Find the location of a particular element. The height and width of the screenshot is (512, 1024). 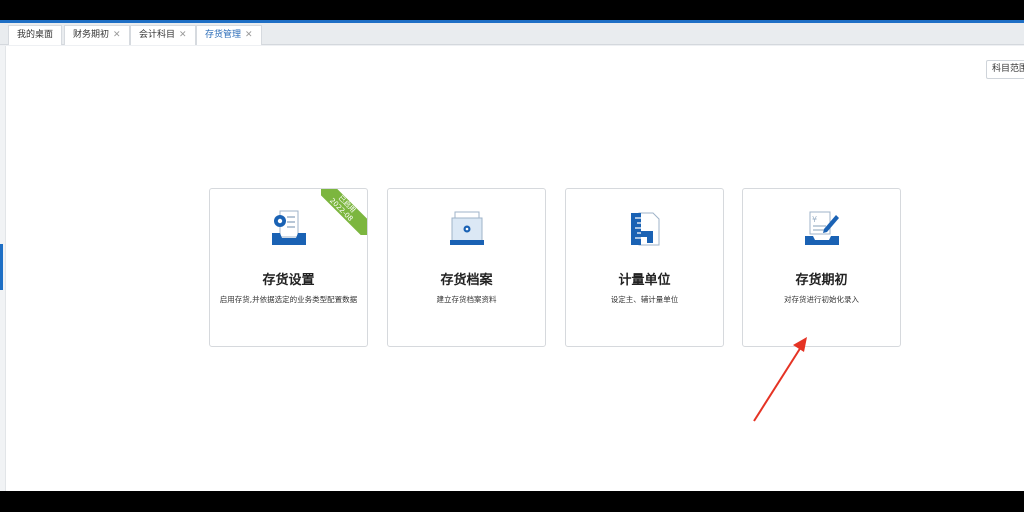

card-inventory-archive: 存货档案 建立存货档案资料 is located at coordinates (466, 267).